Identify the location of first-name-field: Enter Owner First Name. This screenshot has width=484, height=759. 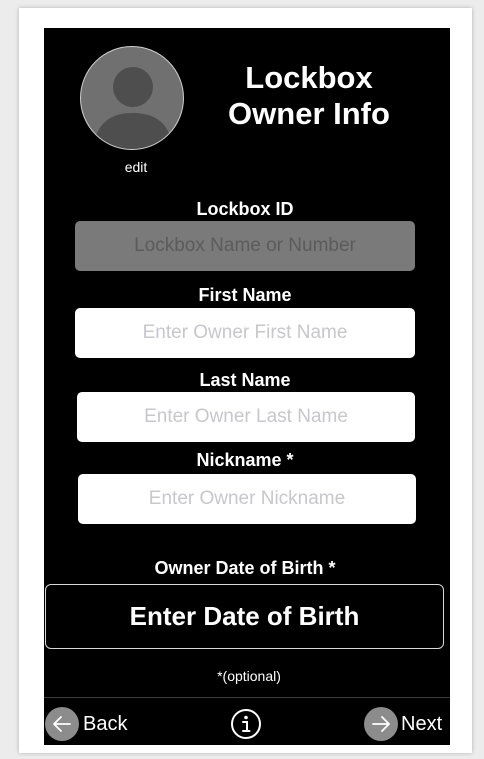
(245, 333).